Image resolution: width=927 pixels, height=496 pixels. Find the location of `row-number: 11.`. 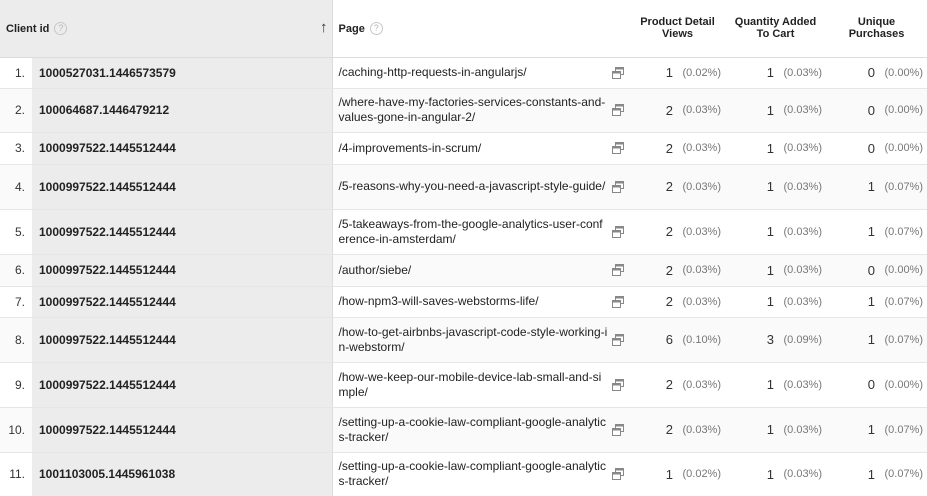

row-number: 11. is located at coordinates (16, 474).